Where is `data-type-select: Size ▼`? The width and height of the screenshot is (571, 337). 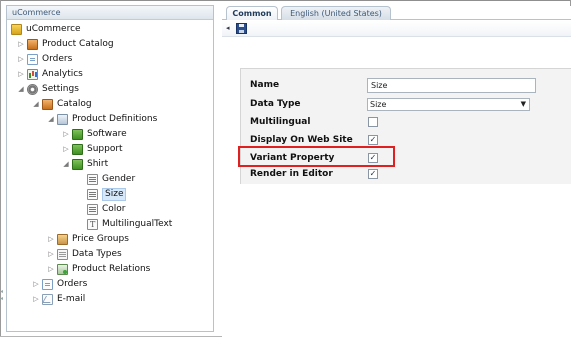
data-type-select: Size ▼ is located at coordinates (448, 104).